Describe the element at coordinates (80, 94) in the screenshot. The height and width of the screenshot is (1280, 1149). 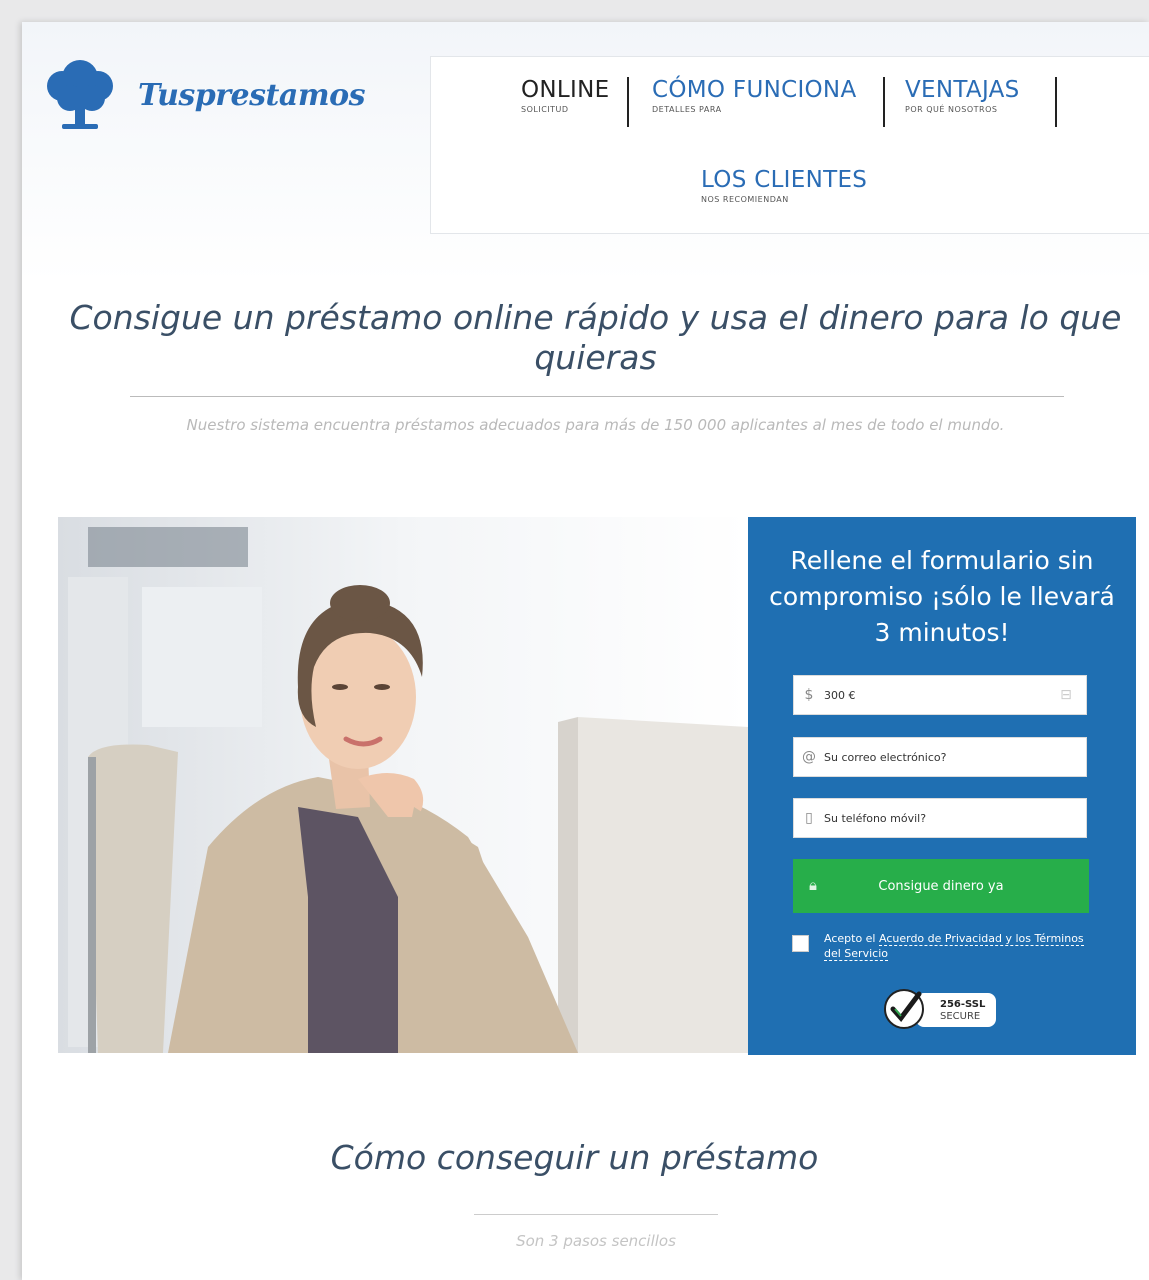
I see `tree-icon` at that location.